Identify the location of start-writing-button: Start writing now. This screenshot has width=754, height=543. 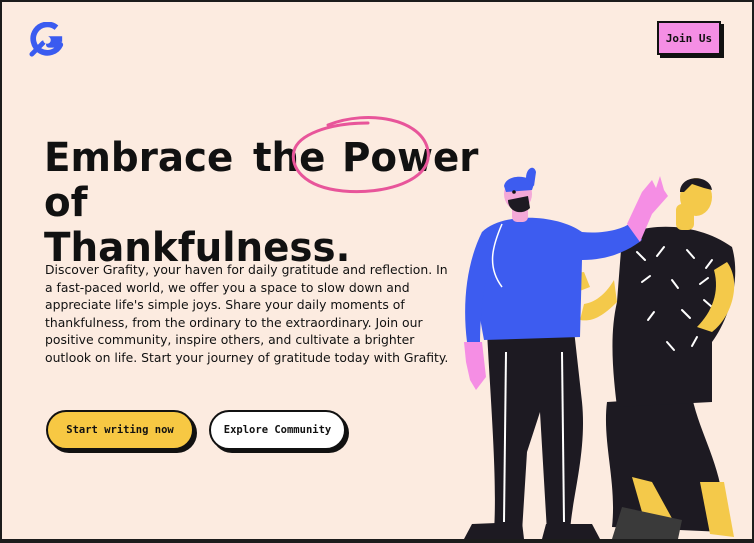
(120, 430).